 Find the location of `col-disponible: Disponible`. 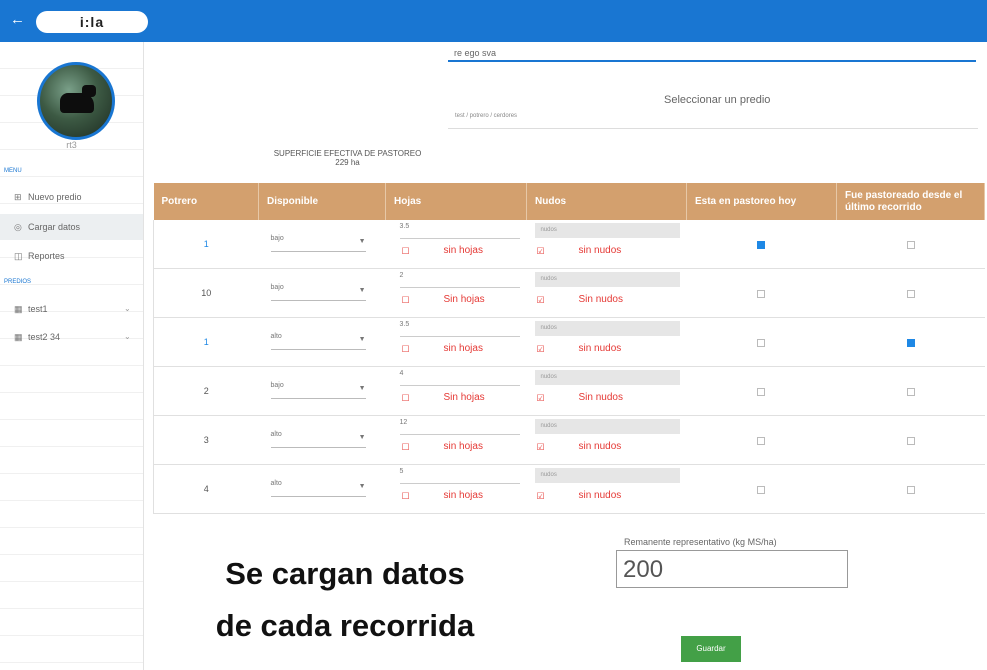

col-disponible: Disponible is located at coordinates (322, 201).